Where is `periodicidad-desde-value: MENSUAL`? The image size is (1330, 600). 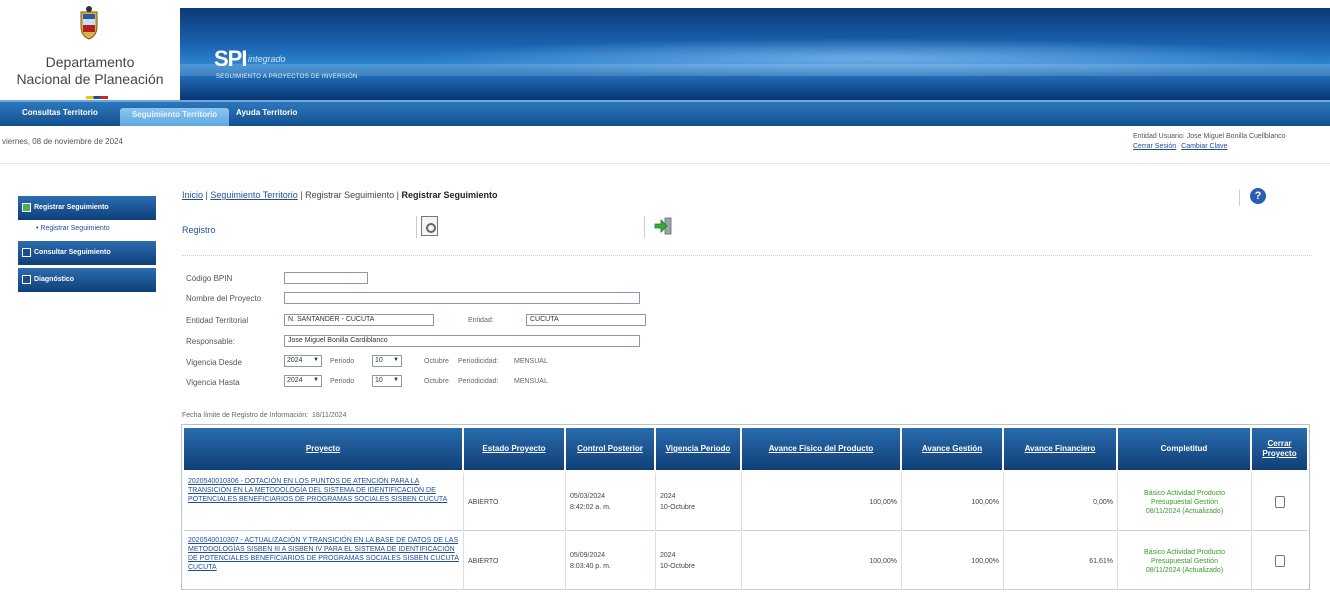
periodicidad-desde-value: MENSUAL is located at coordinates (531, 361).